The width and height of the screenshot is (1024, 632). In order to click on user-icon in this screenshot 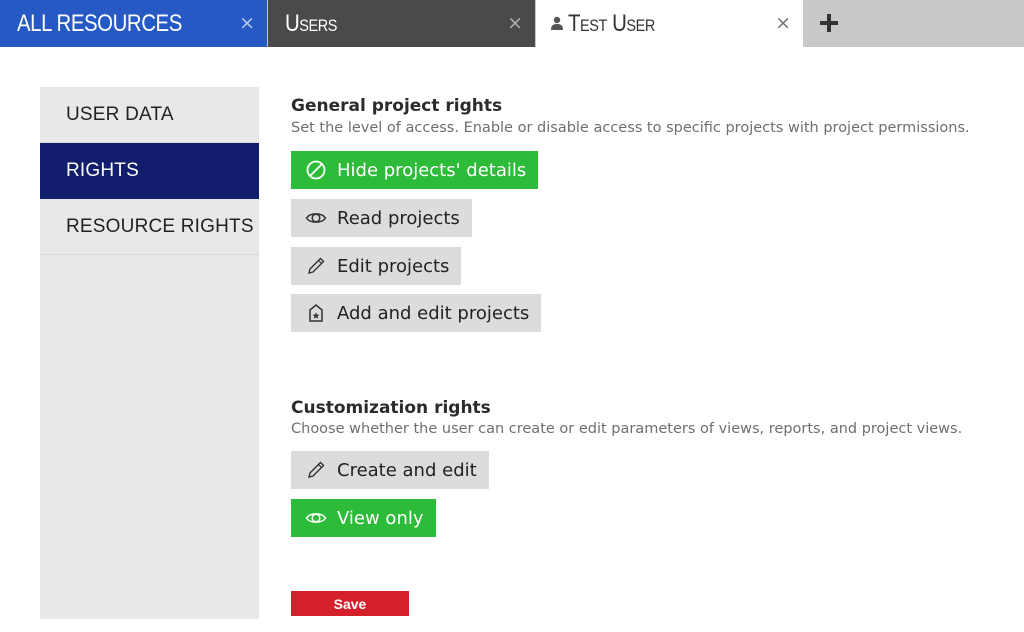, I will do `click(557, 23)`.